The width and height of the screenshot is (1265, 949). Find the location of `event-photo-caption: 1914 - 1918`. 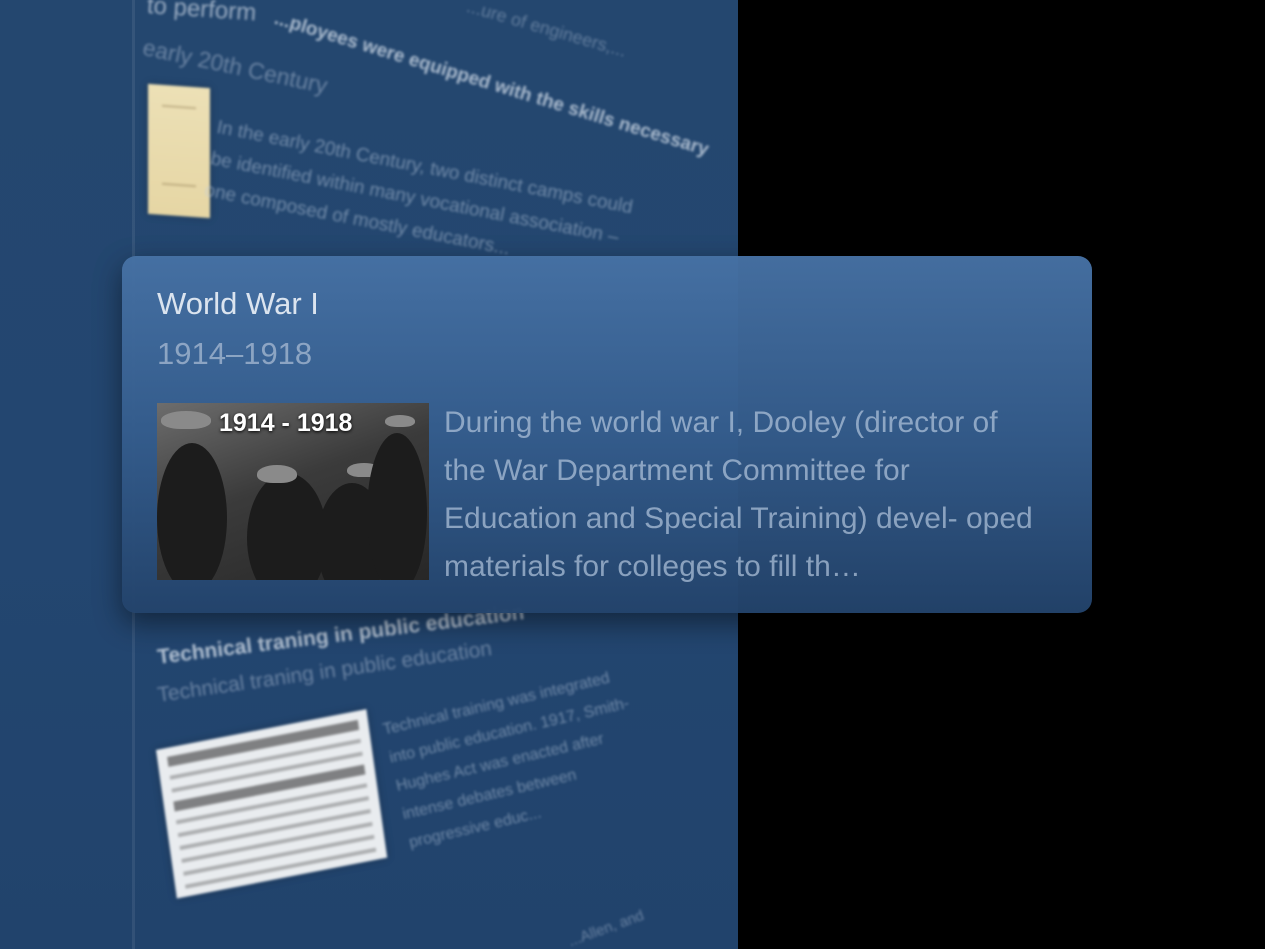

event-photo-caption: 1914 - 1918 is located at coordinates (286, 423).